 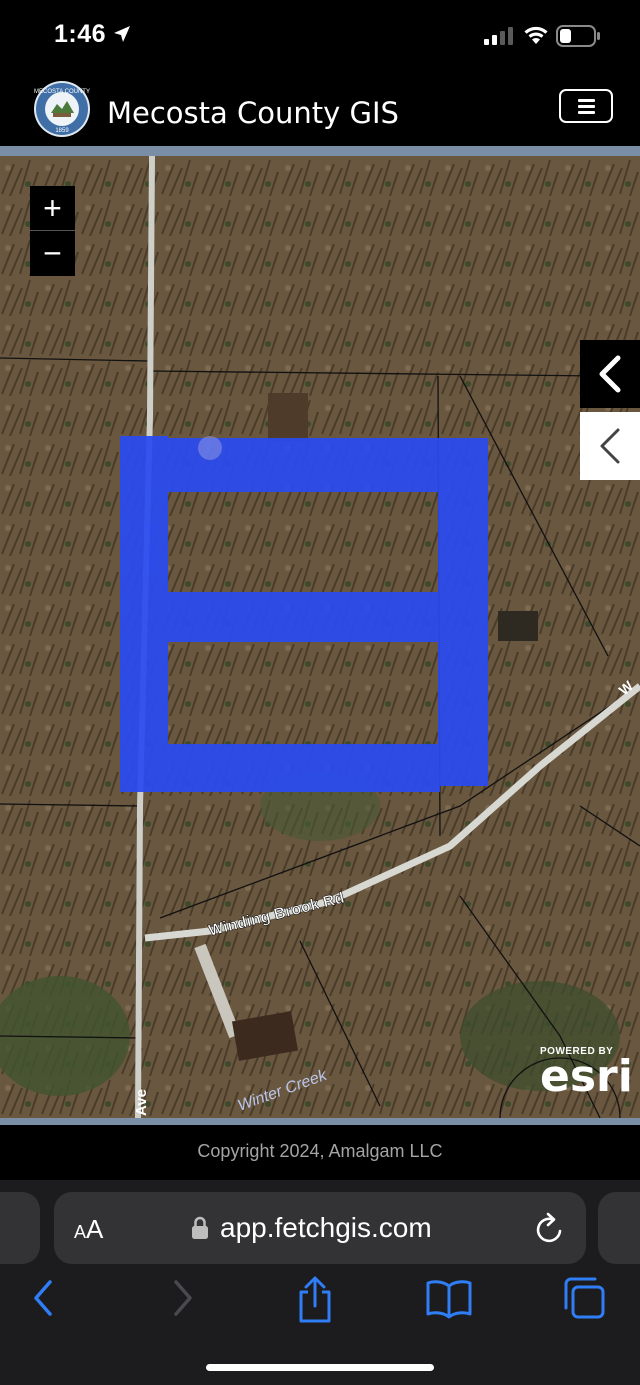 I want to click on road-label-ave: Ave, so click(x=141, y=1102).